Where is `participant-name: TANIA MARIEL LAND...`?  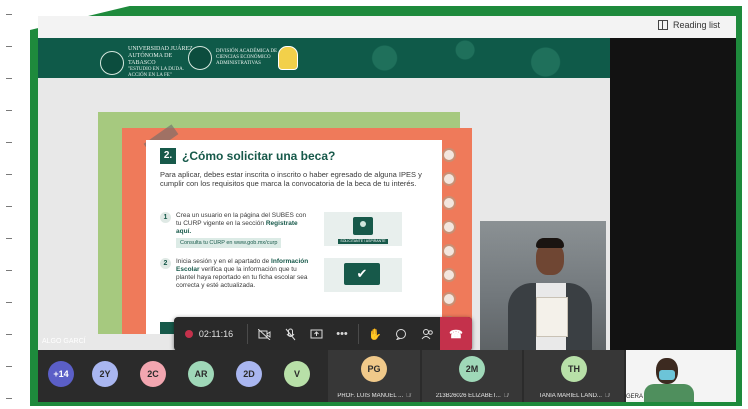
participant-name: TANIA MARIEL LAND... is located at coordinates (570, 396).